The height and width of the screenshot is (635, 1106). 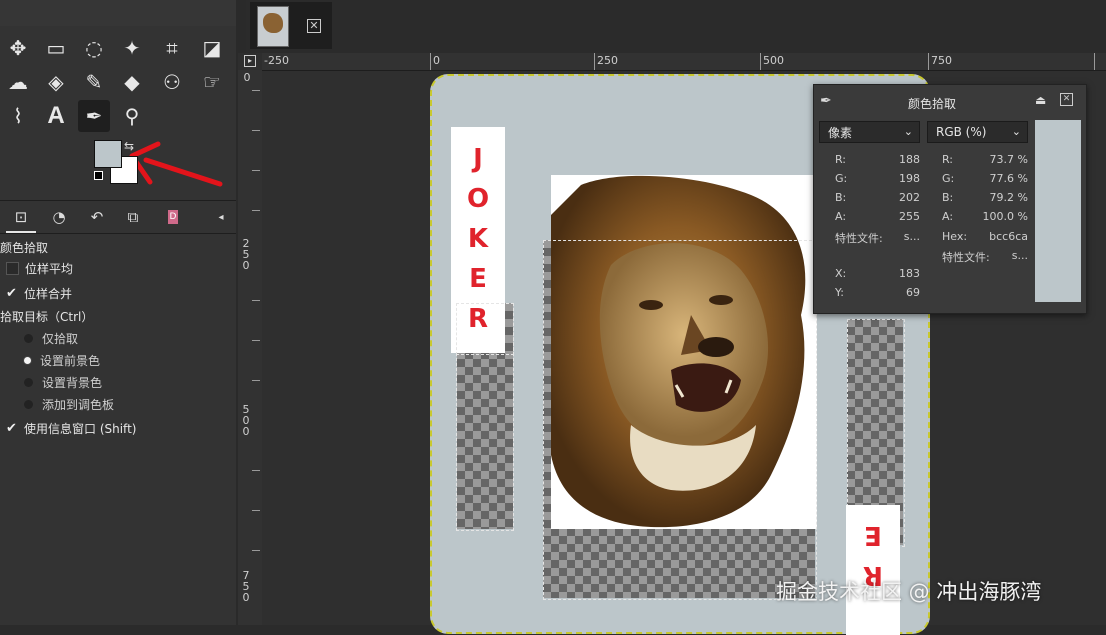 I want to click on tab-document-icon: D, so click(x=173, y=217).